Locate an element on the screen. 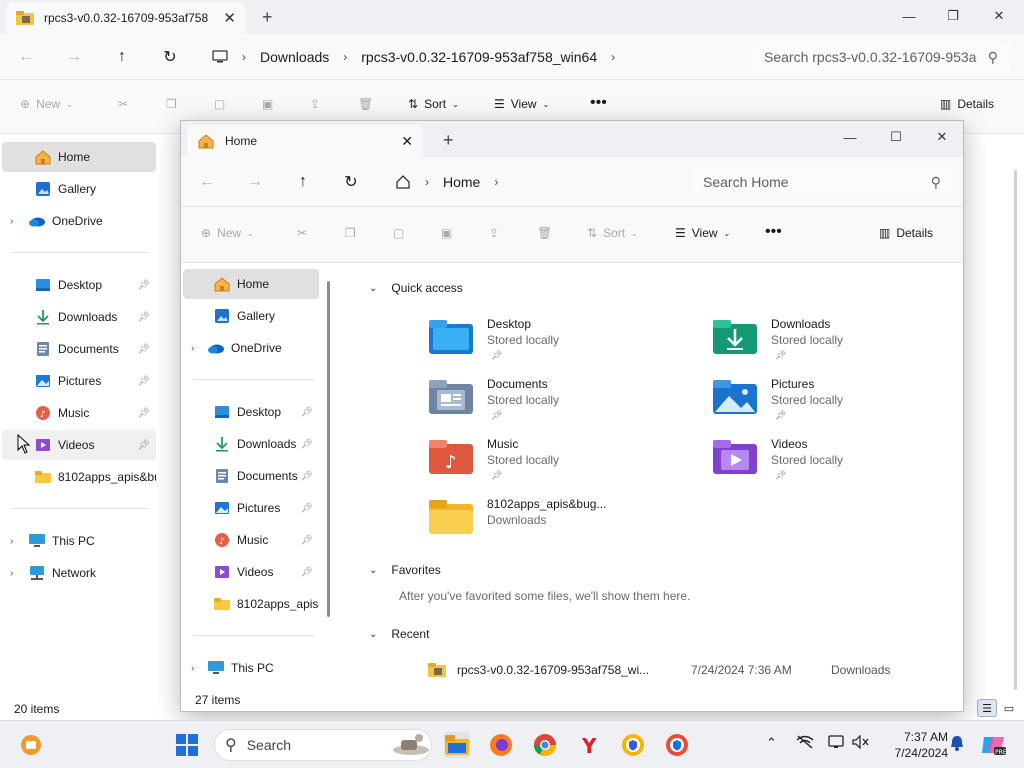 The height and width of the screenshot is (768, 1024). maximize-button: ☐ is located at coordinates (896, 137).